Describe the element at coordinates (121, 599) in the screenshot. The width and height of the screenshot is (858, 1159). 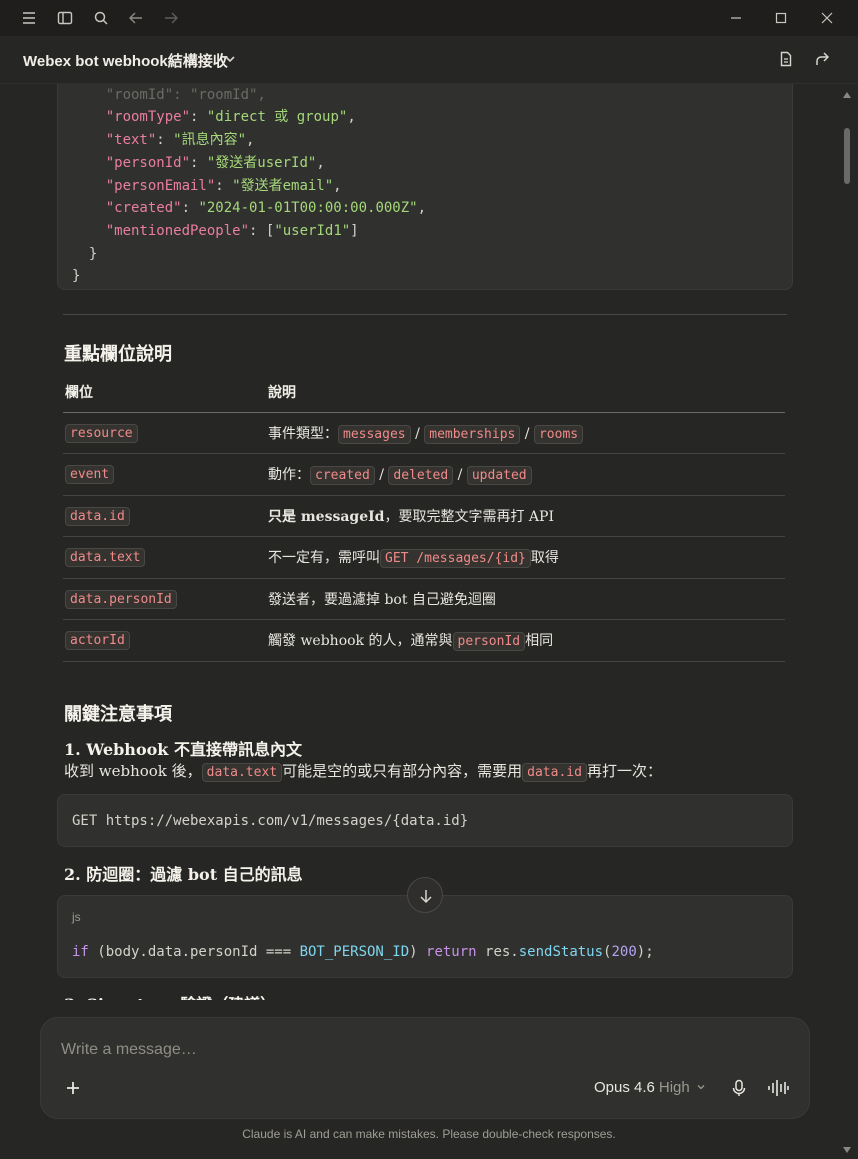
I see `field-code: data.personId` at that location.